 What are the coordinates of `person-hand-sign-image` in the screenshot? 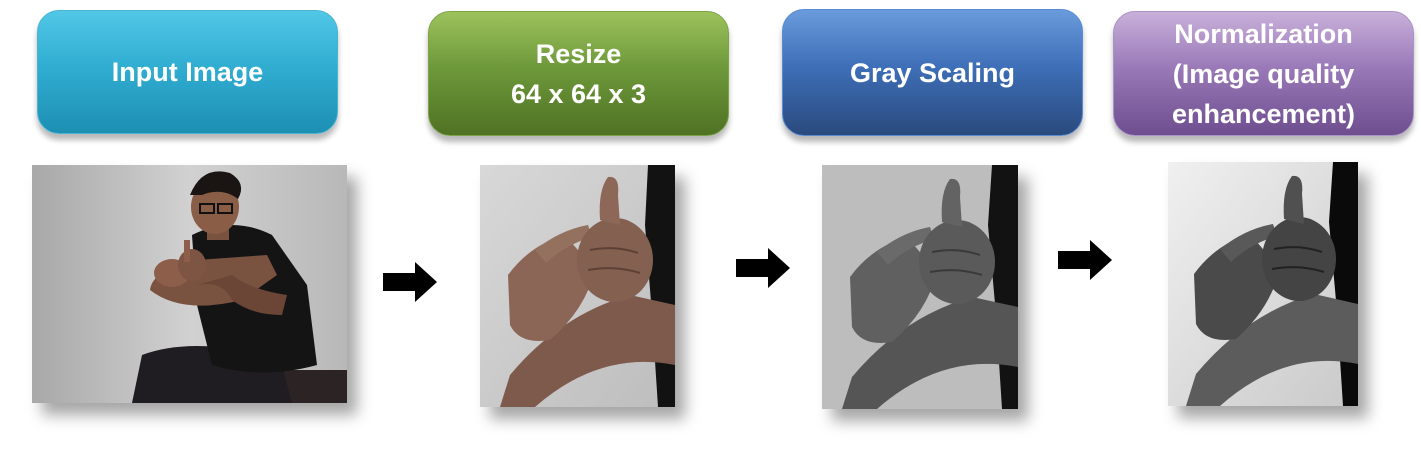 It's located at (189, 284).